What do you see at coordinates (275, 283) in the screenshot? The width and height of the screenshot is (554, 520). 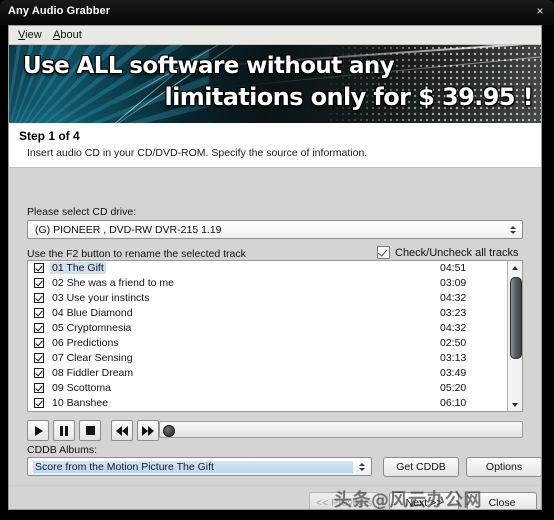 I see `track-row: 02 She was a friend to me 03:09` at bounding box center [275, 283].